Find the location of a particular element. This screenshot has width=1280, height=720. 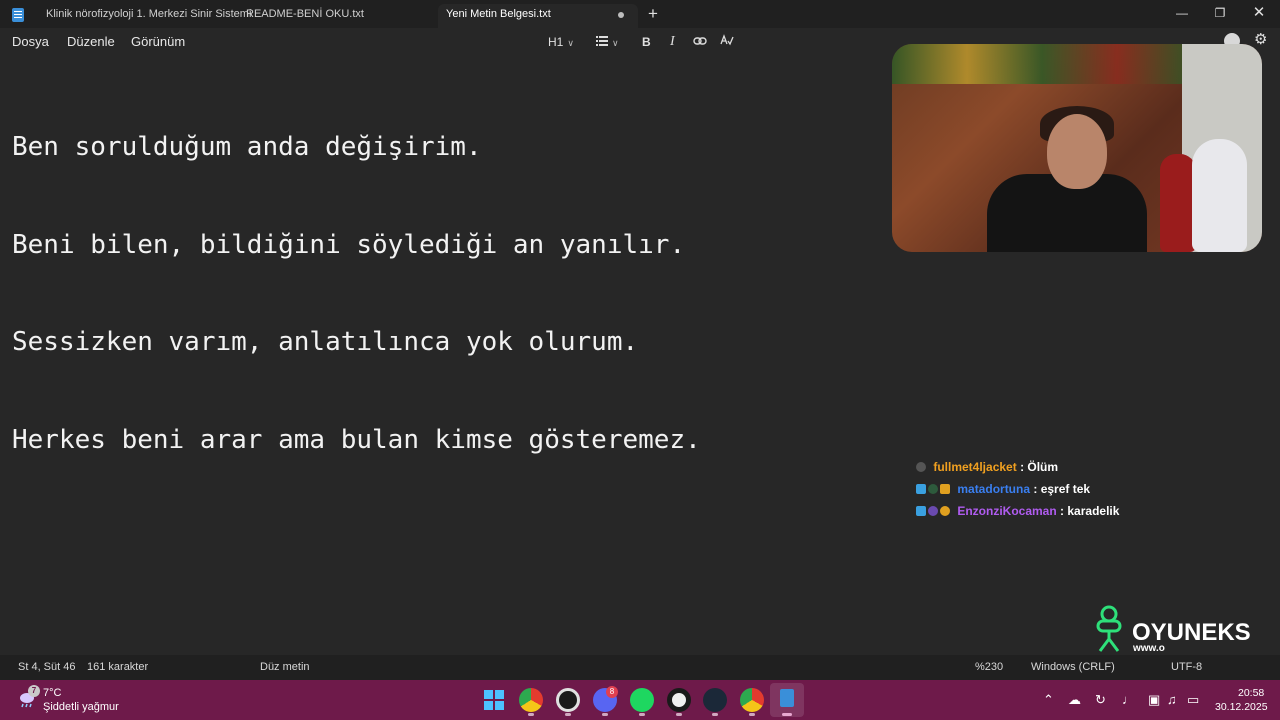

tab-yeni-metin: Yeni Metin Belgesi.txt is located at coordinates (538, 16).